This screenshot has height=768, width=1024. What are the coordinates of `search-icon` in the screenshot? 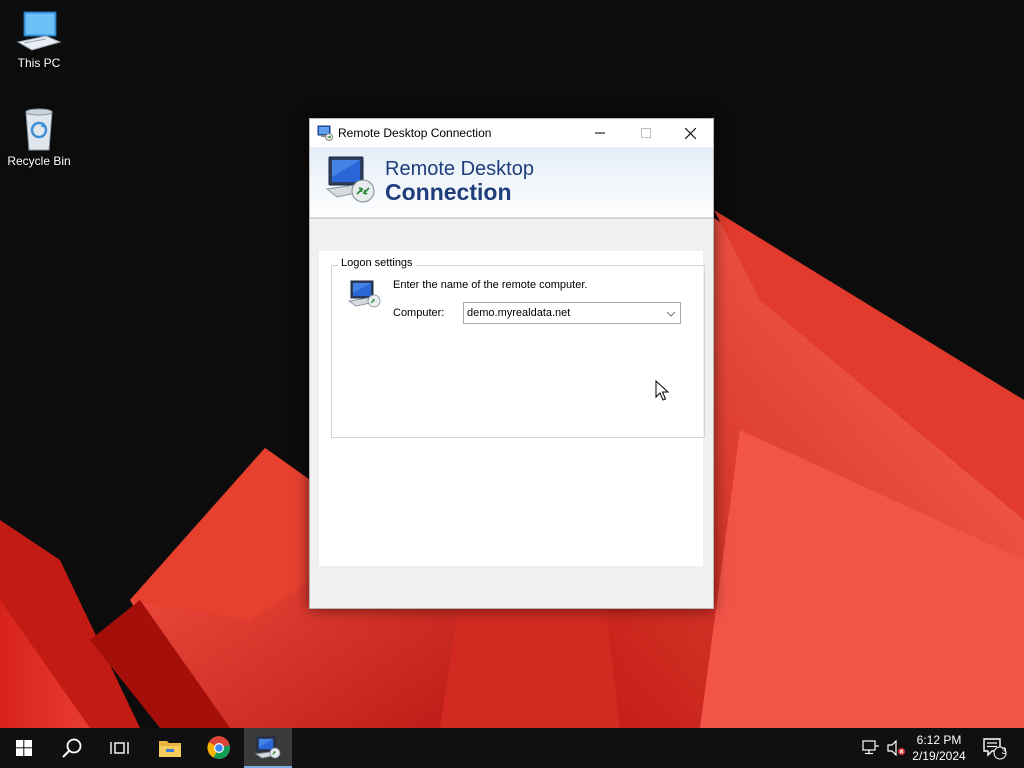 It's located at (72, 748).